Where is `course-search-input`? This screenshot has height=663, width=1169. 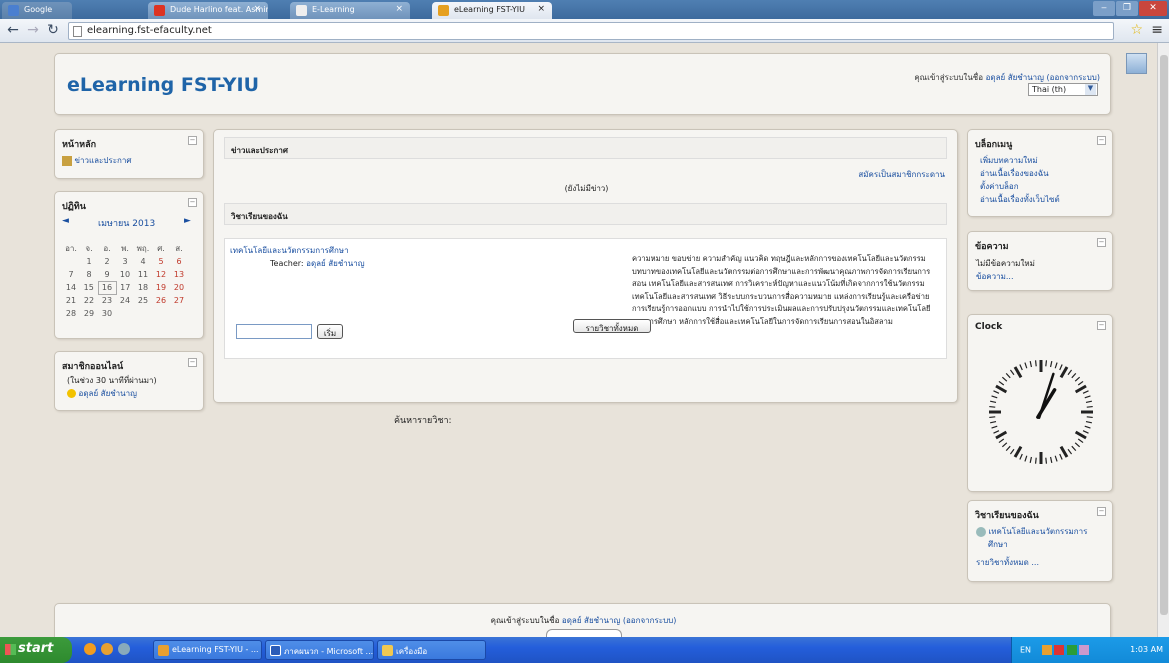
course-search-input is located at coordinates (274, 331).